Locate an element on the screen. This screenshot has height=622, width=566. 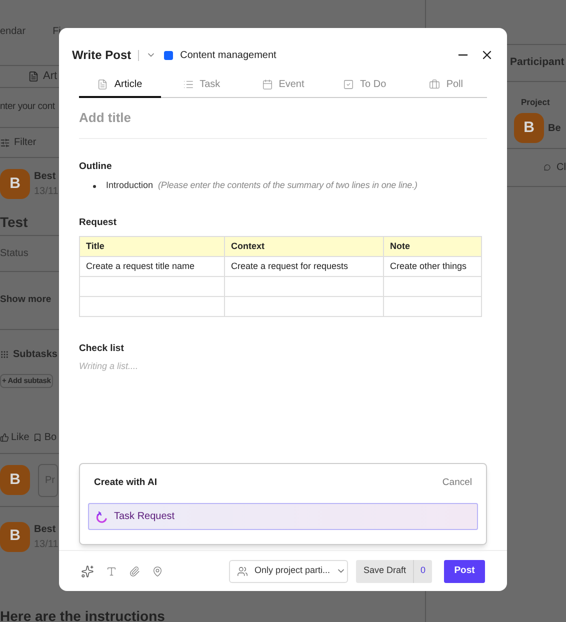
tab: Poll is located at coordinates (446, 85).